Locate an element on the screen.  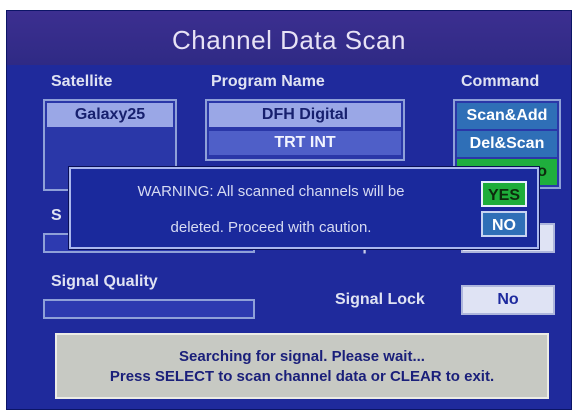
scan-add-command: Scan&Add is located at coordinates (507, 116).